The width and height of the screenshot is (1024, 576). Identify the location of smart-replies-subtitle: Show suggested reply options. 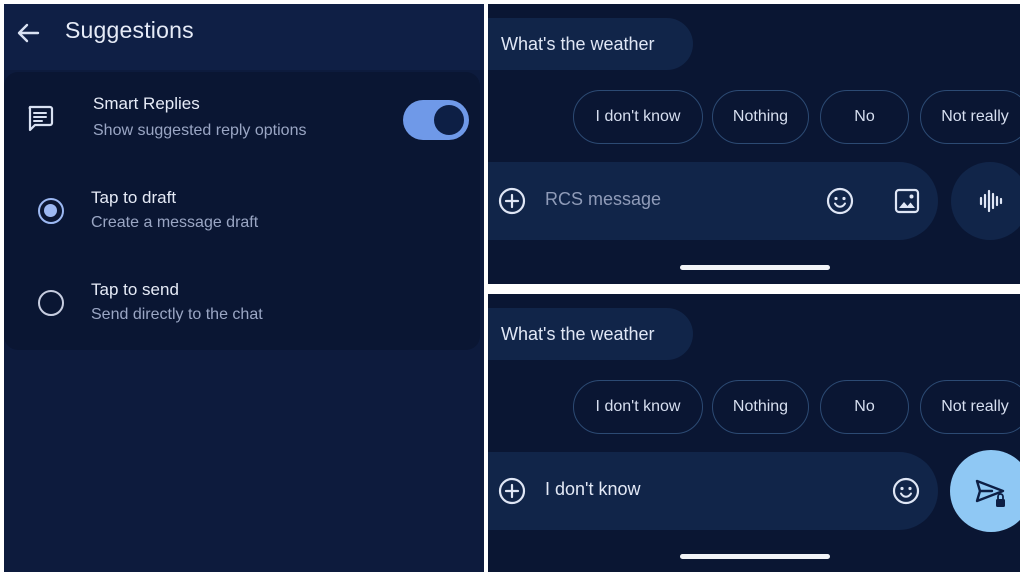
(200, 130).